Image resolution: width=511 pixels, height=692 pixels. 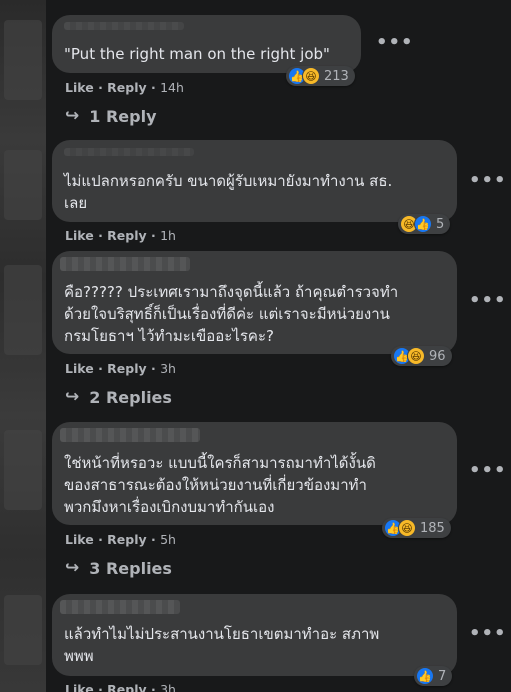 I want to click on view-replies-button: ↪ 2 Replies, so click(x=118, y=397).